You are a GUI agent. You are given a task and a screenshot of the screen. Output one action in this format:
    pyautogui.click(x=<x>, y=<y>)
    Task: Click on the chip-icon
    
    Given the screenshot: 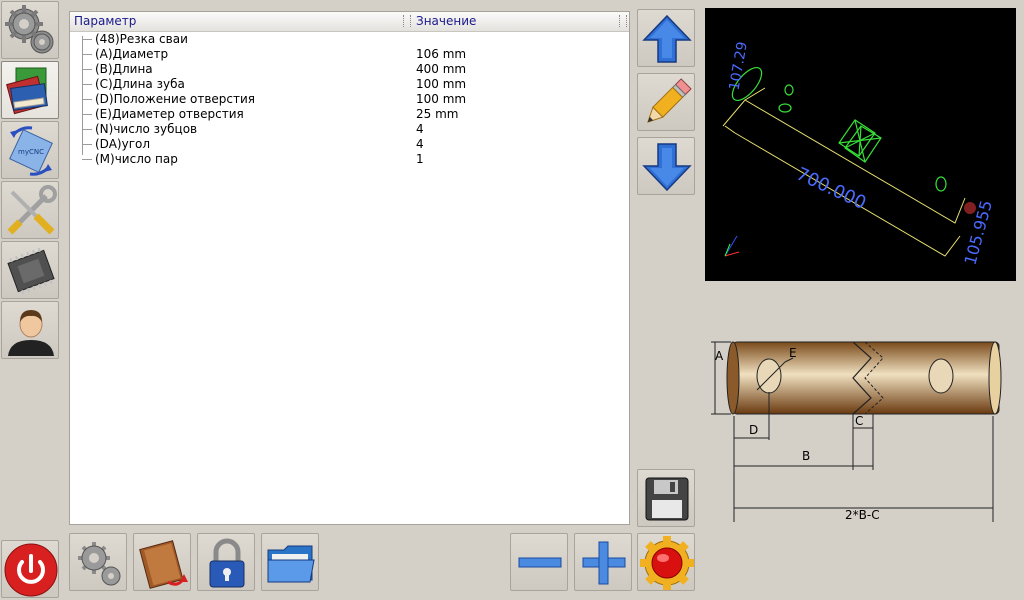 What is the action you would take?
    pyautogui.click(x=31, y=271)
    